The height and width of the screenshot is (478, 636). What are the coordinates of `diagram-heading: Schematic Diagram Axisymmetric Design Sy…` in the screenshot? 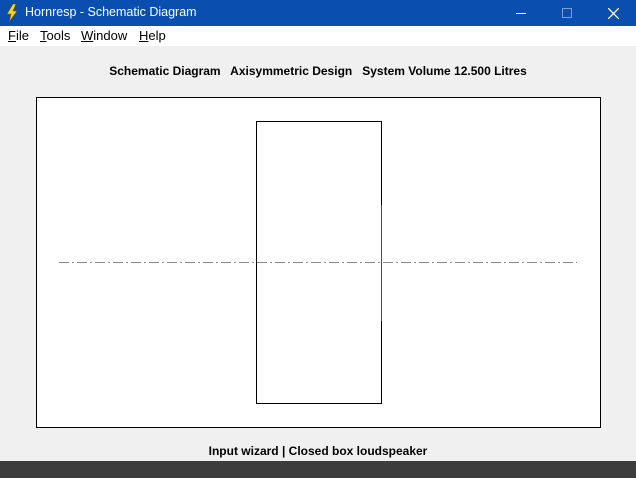 It's located at (318, 71).